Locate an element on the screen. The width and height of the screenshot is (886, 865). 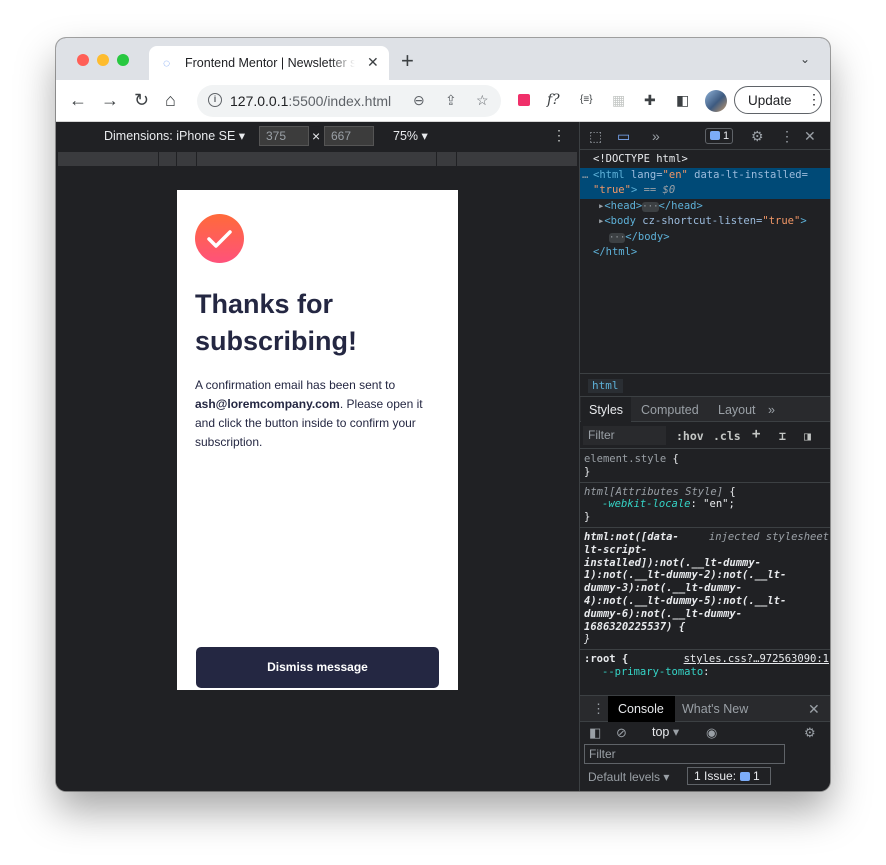
context-select: top ▾ is located at coordinates (665, 732).